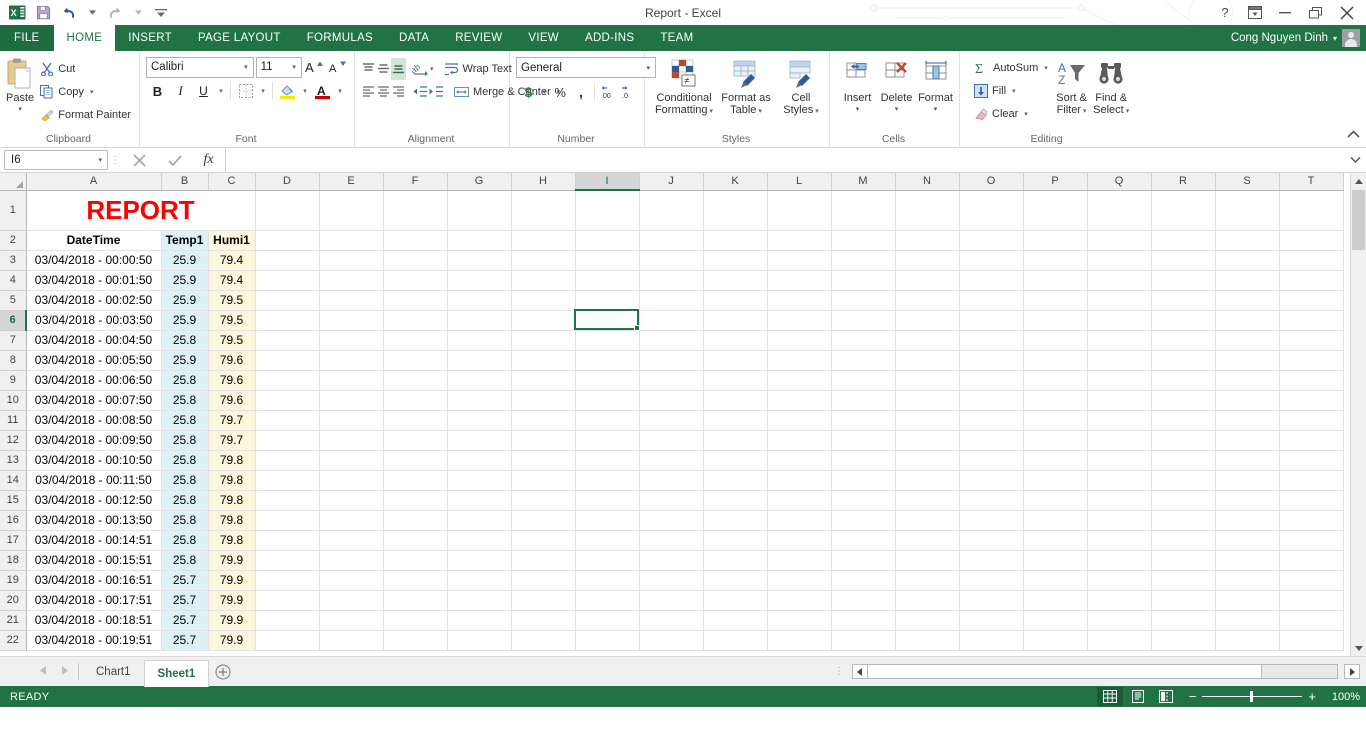 This screenshot has height=730, width=1366. What do you see at coordinates (543, 600) in the screenshot?
I see `cell-H20` at bounding box center [543, 600].